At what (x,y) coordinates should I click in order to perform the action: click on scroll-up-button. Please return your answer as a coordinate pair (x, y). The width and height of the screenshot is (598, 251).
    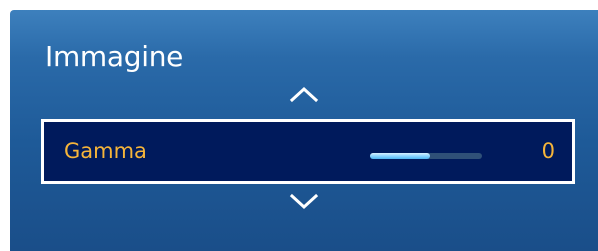
    Looking at the image, I should click on (304, 94).